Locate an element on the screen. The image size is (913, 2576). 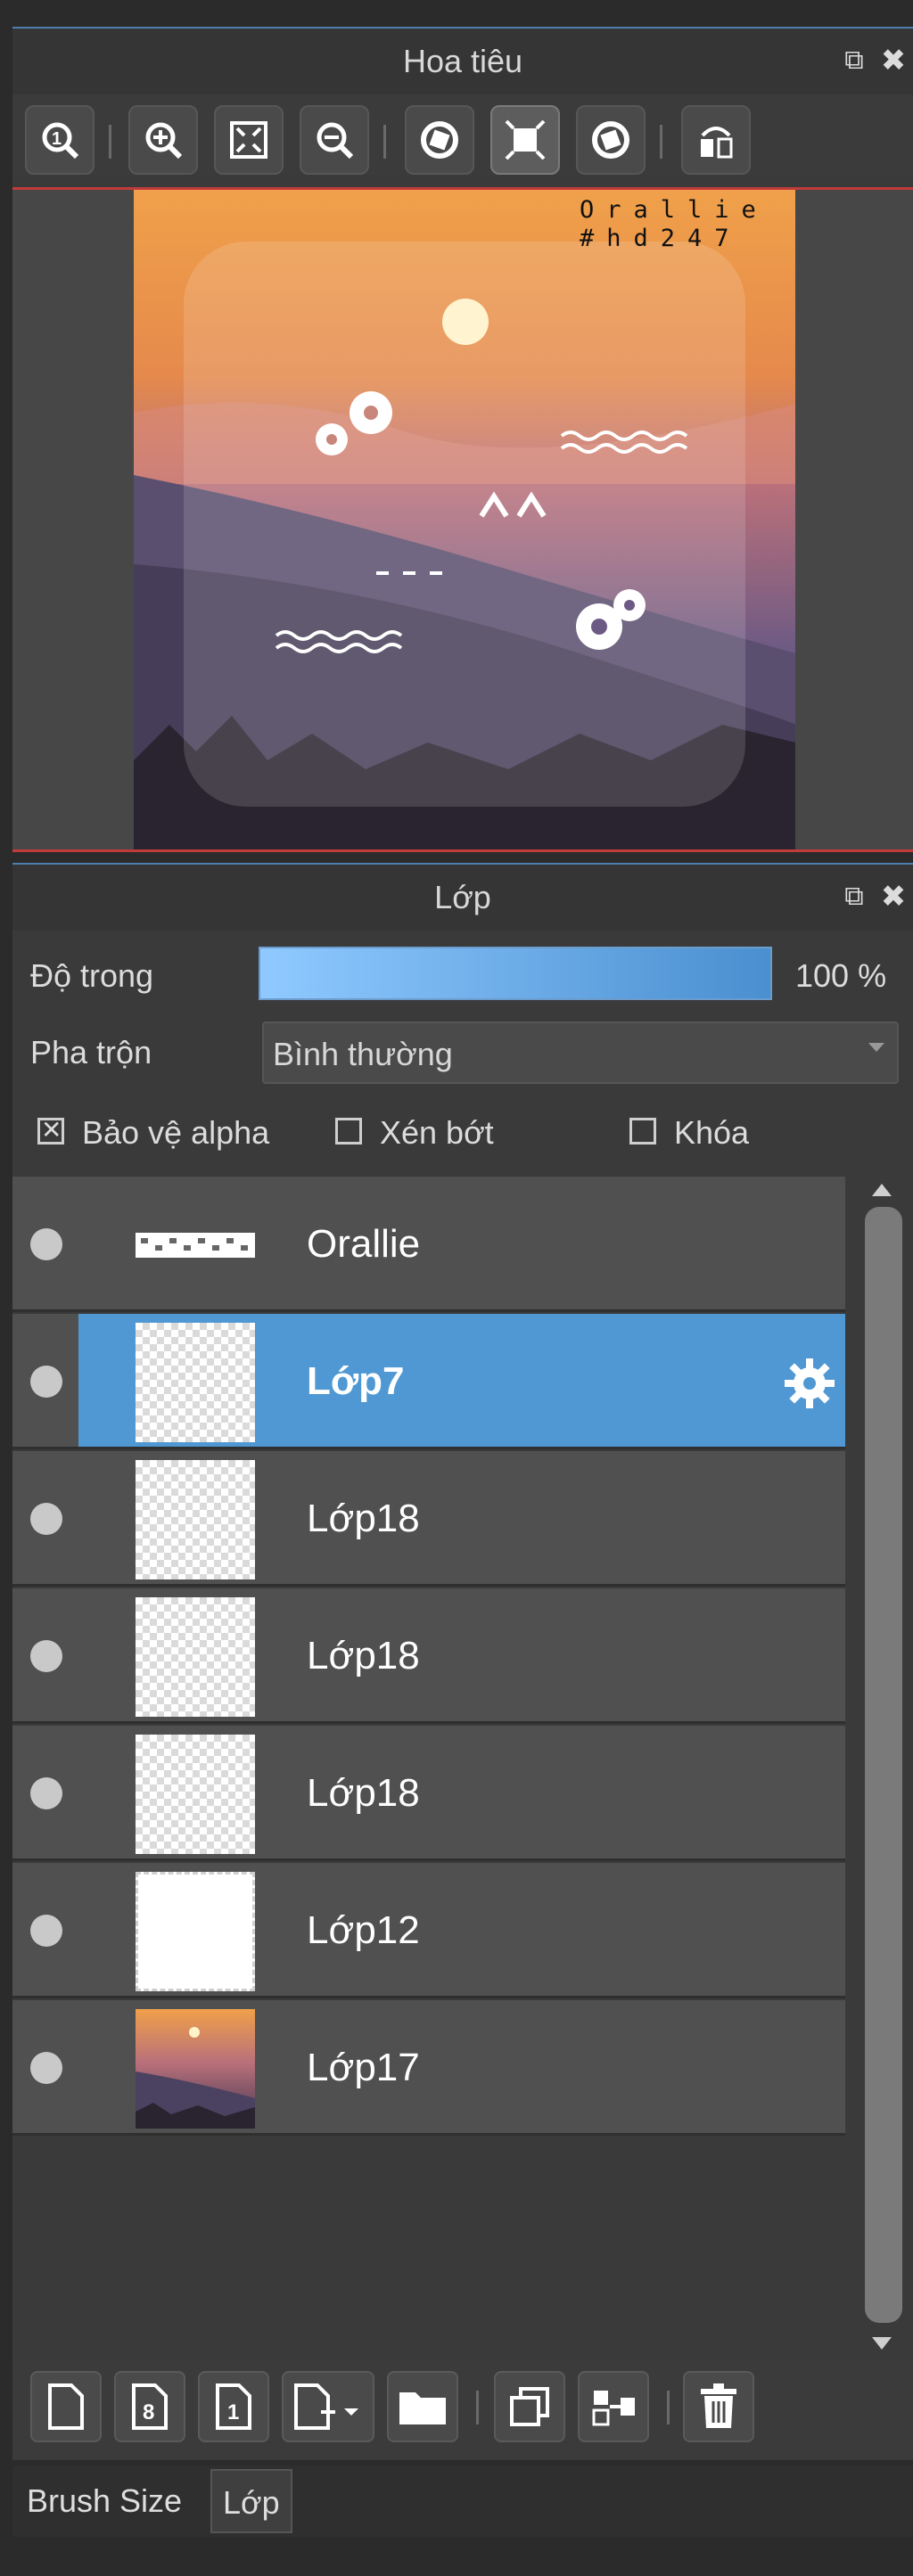
check-x-icon: ✕ is located at coordinates (51, 1130).